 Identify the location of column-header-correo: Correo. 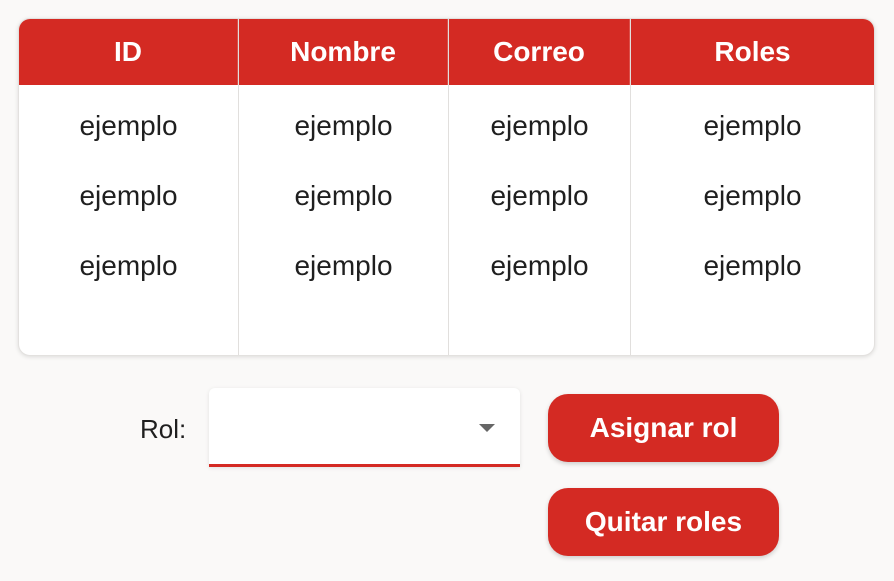
(539, 52).